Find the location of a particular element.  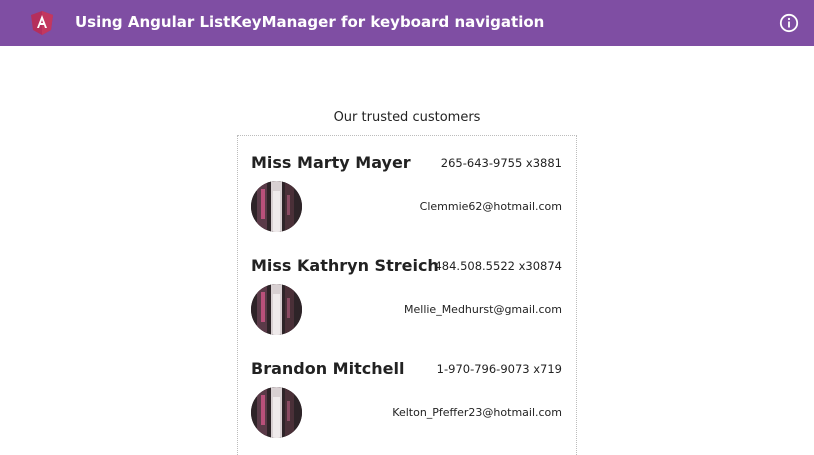

customer-email: Clemmie62@hotmail.com is located at coordinates (490, 206).